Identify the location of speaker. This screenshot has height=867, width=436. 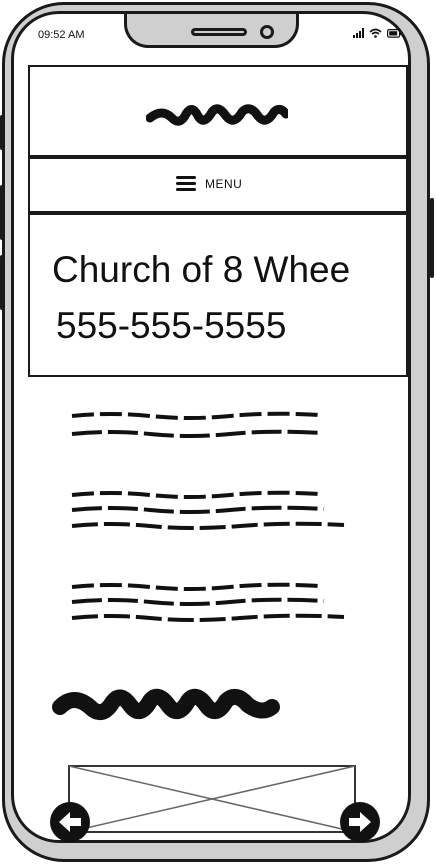
(219, 32).